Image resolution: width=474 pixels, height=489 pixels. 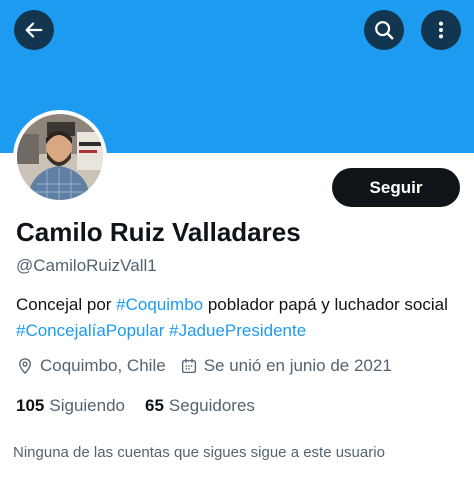 I want to click on search-button, so click(x=384, y=30).